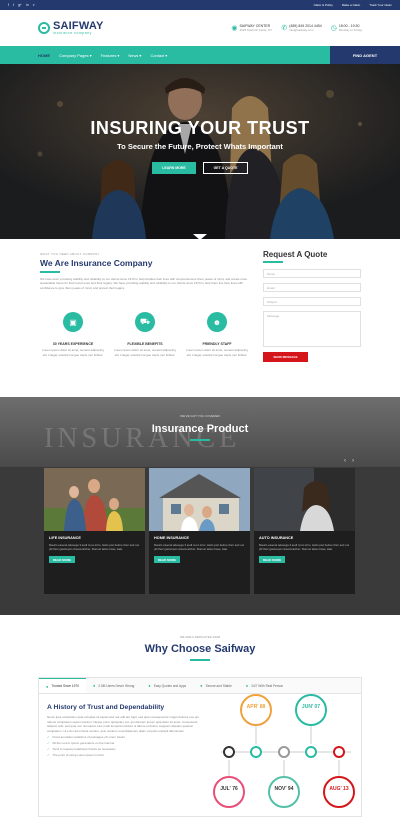 Image resolution: width=400 pixels, height=823 pixels. What do you see at coordinates (229, 792) in the screenshot?
I see `timeline-item-1976: JUL' 76` at bounding box center [229, 792].